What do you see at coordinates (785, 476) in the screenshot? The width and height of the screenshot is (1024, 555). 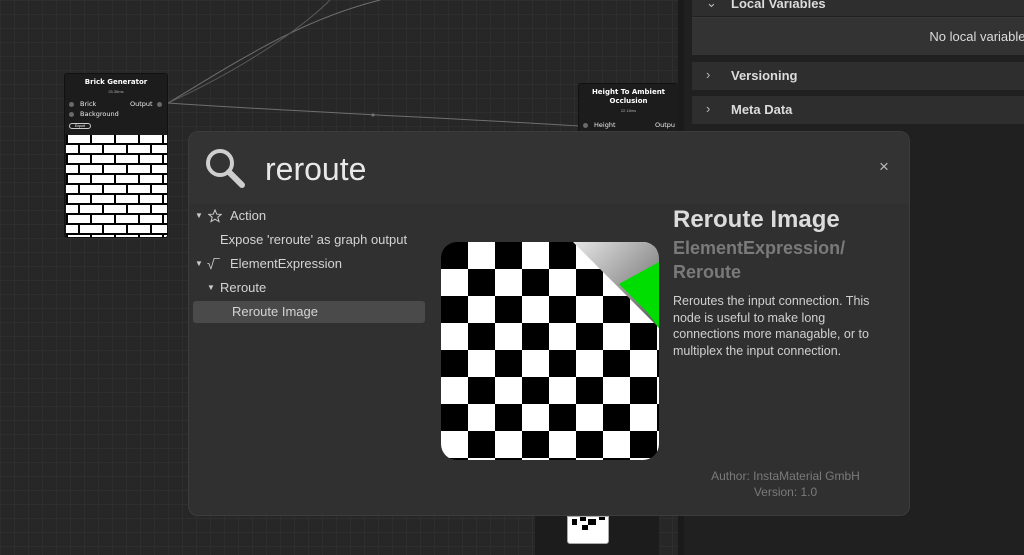 I see `author-text: Author: InstaMaterial GmbH` at bounding box center [785, 476].